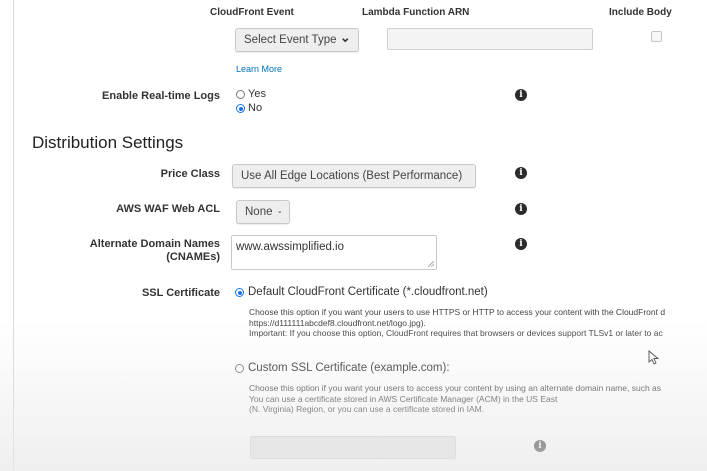 This screenshot has height=471, width=707. Describe the element at coordinates (259, 212) in the screenshot. I see `waf-acl-select-label: None` at that location.